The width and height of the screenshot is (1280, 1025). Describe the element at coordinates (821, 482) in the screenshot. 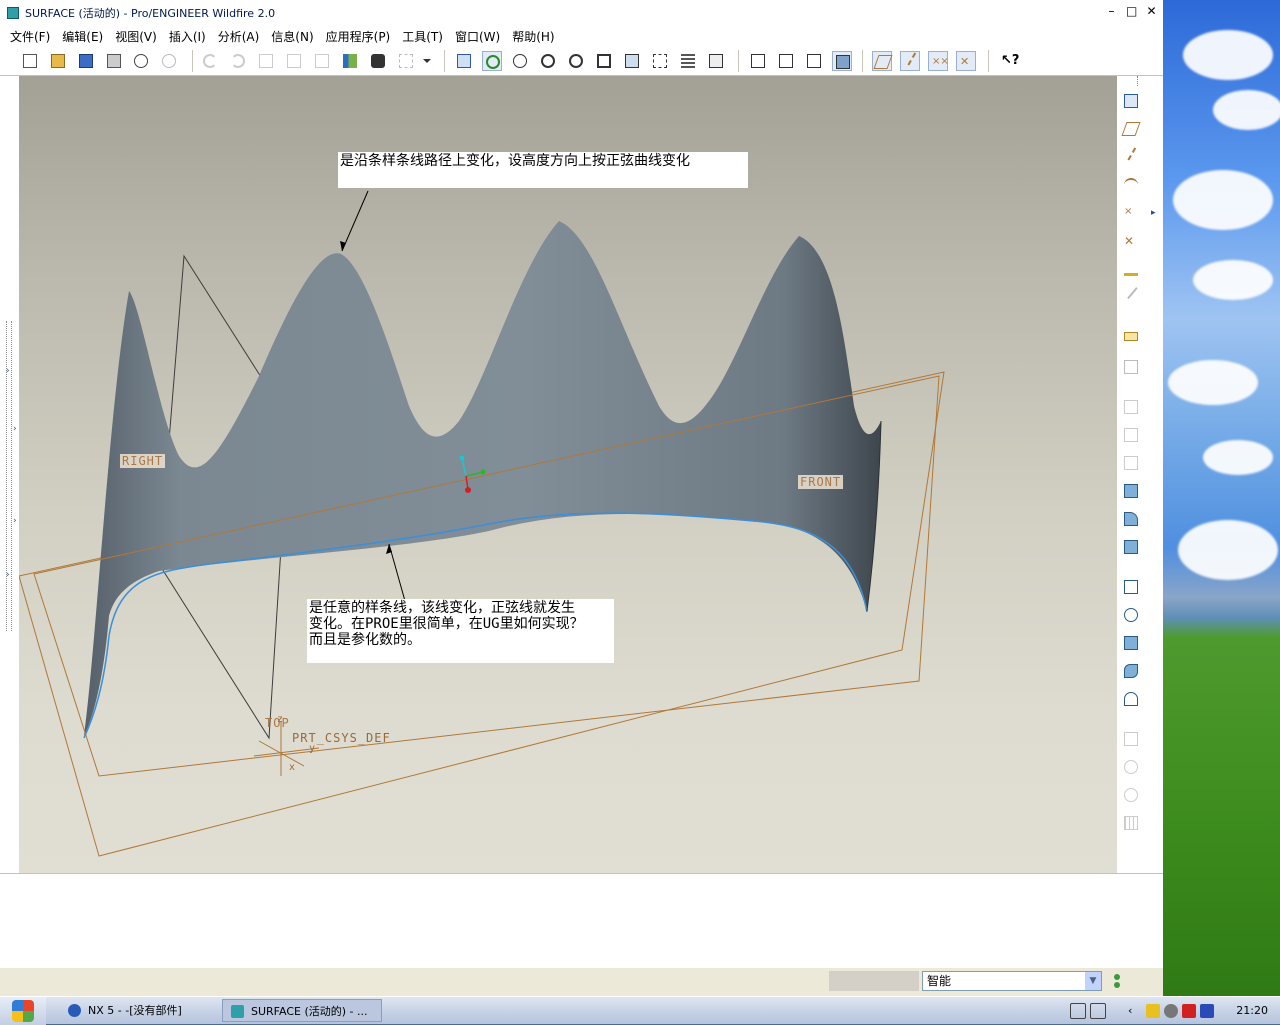

I see `datum-label-front: FRONT` at that location.